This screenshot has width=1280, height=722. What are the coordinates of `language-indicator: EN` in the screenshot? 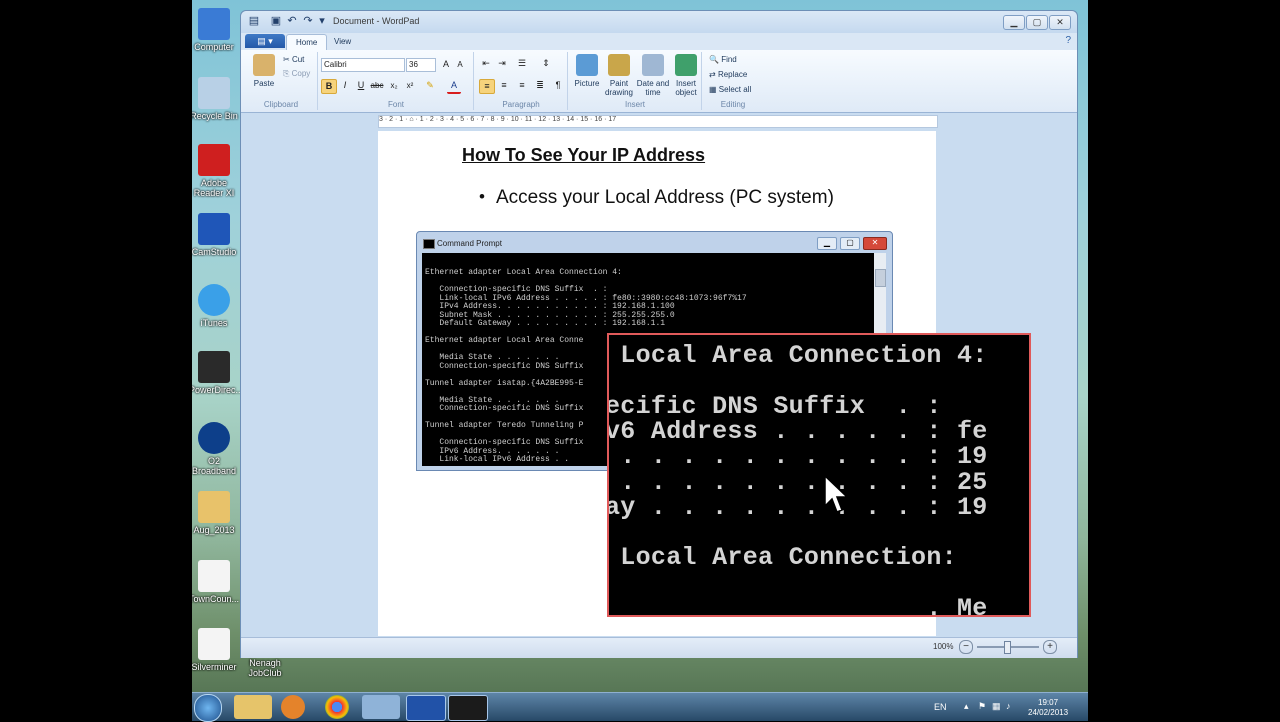 It's located at (940, 707).